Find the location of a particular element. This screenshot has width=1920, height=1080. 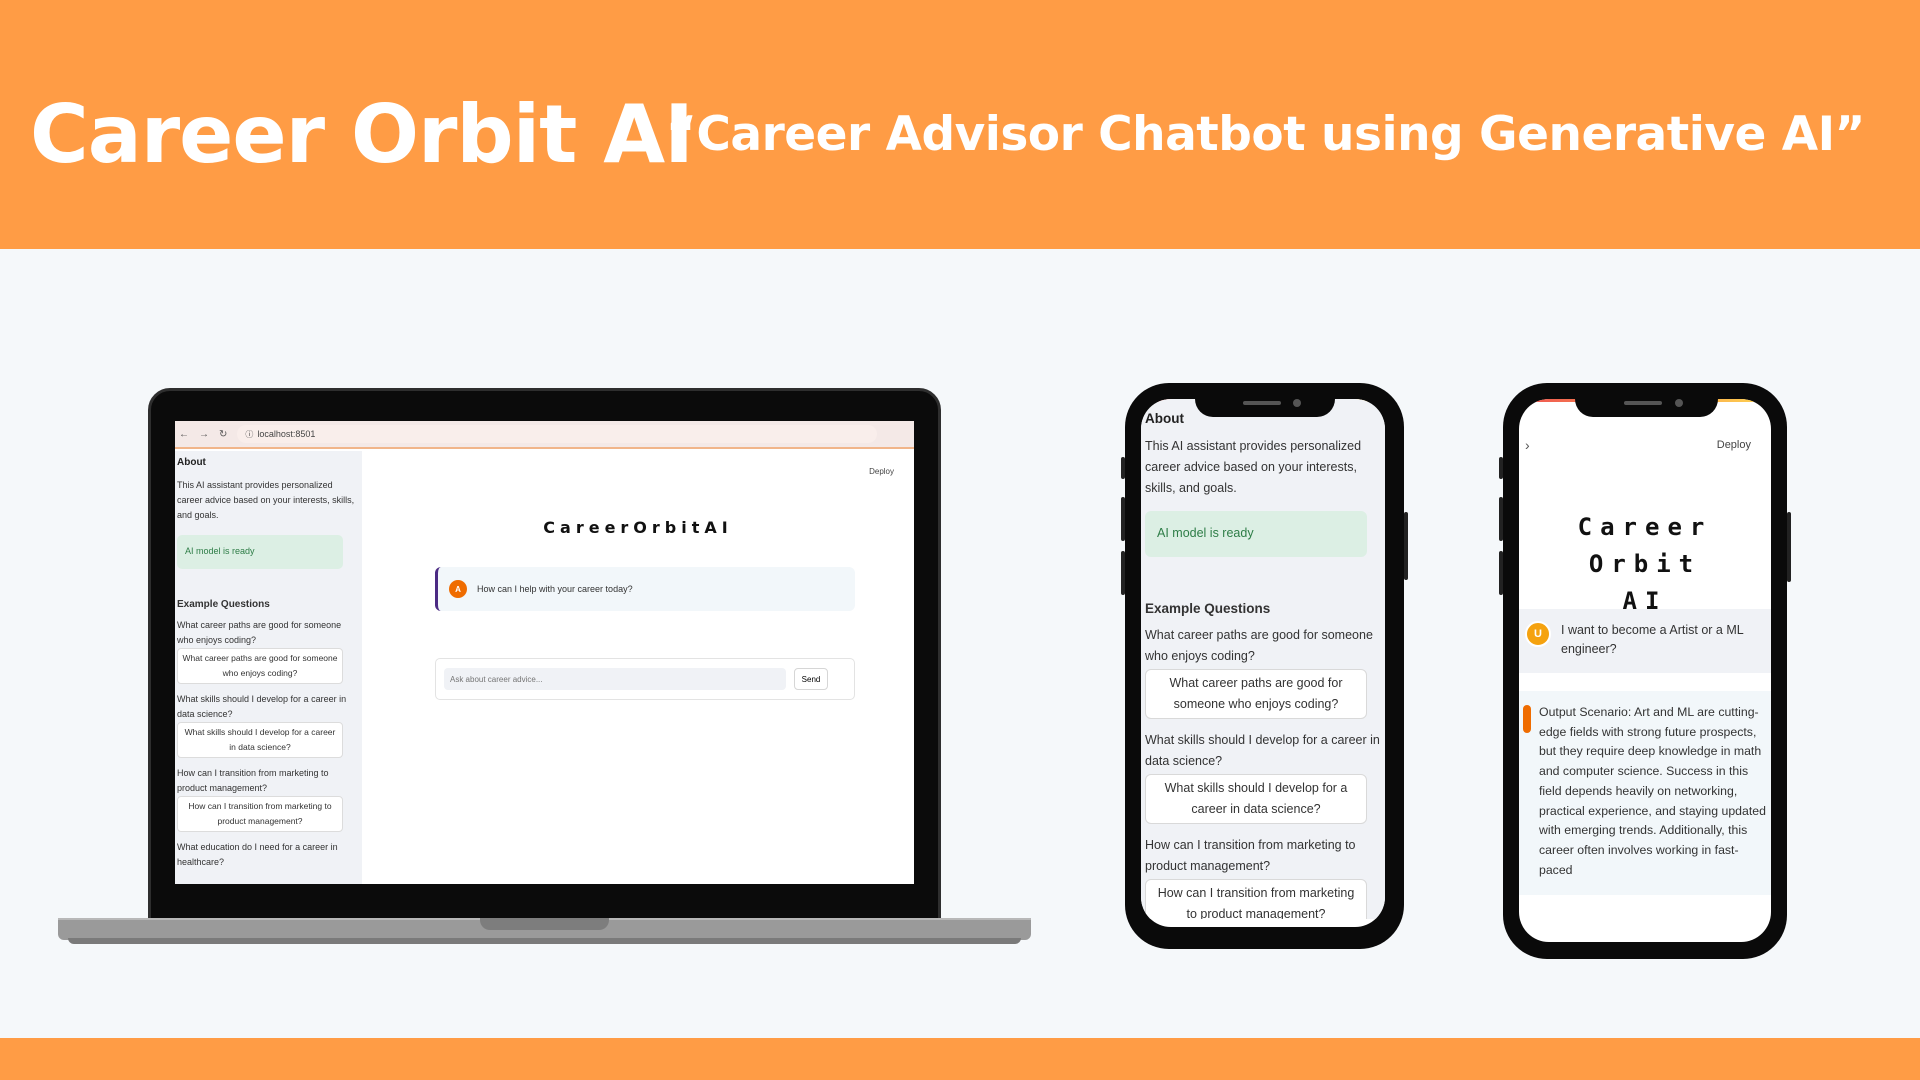

phone-1-camera is located at coordinates (1297, 403).